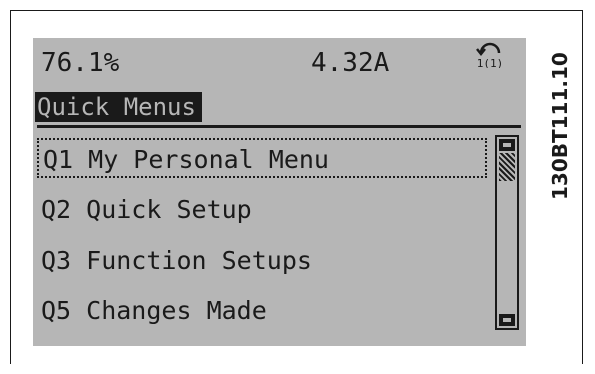 The image size is (595, 374). I want to click on menu-item-q5: Q5 Changes Made, so click(262, 311).